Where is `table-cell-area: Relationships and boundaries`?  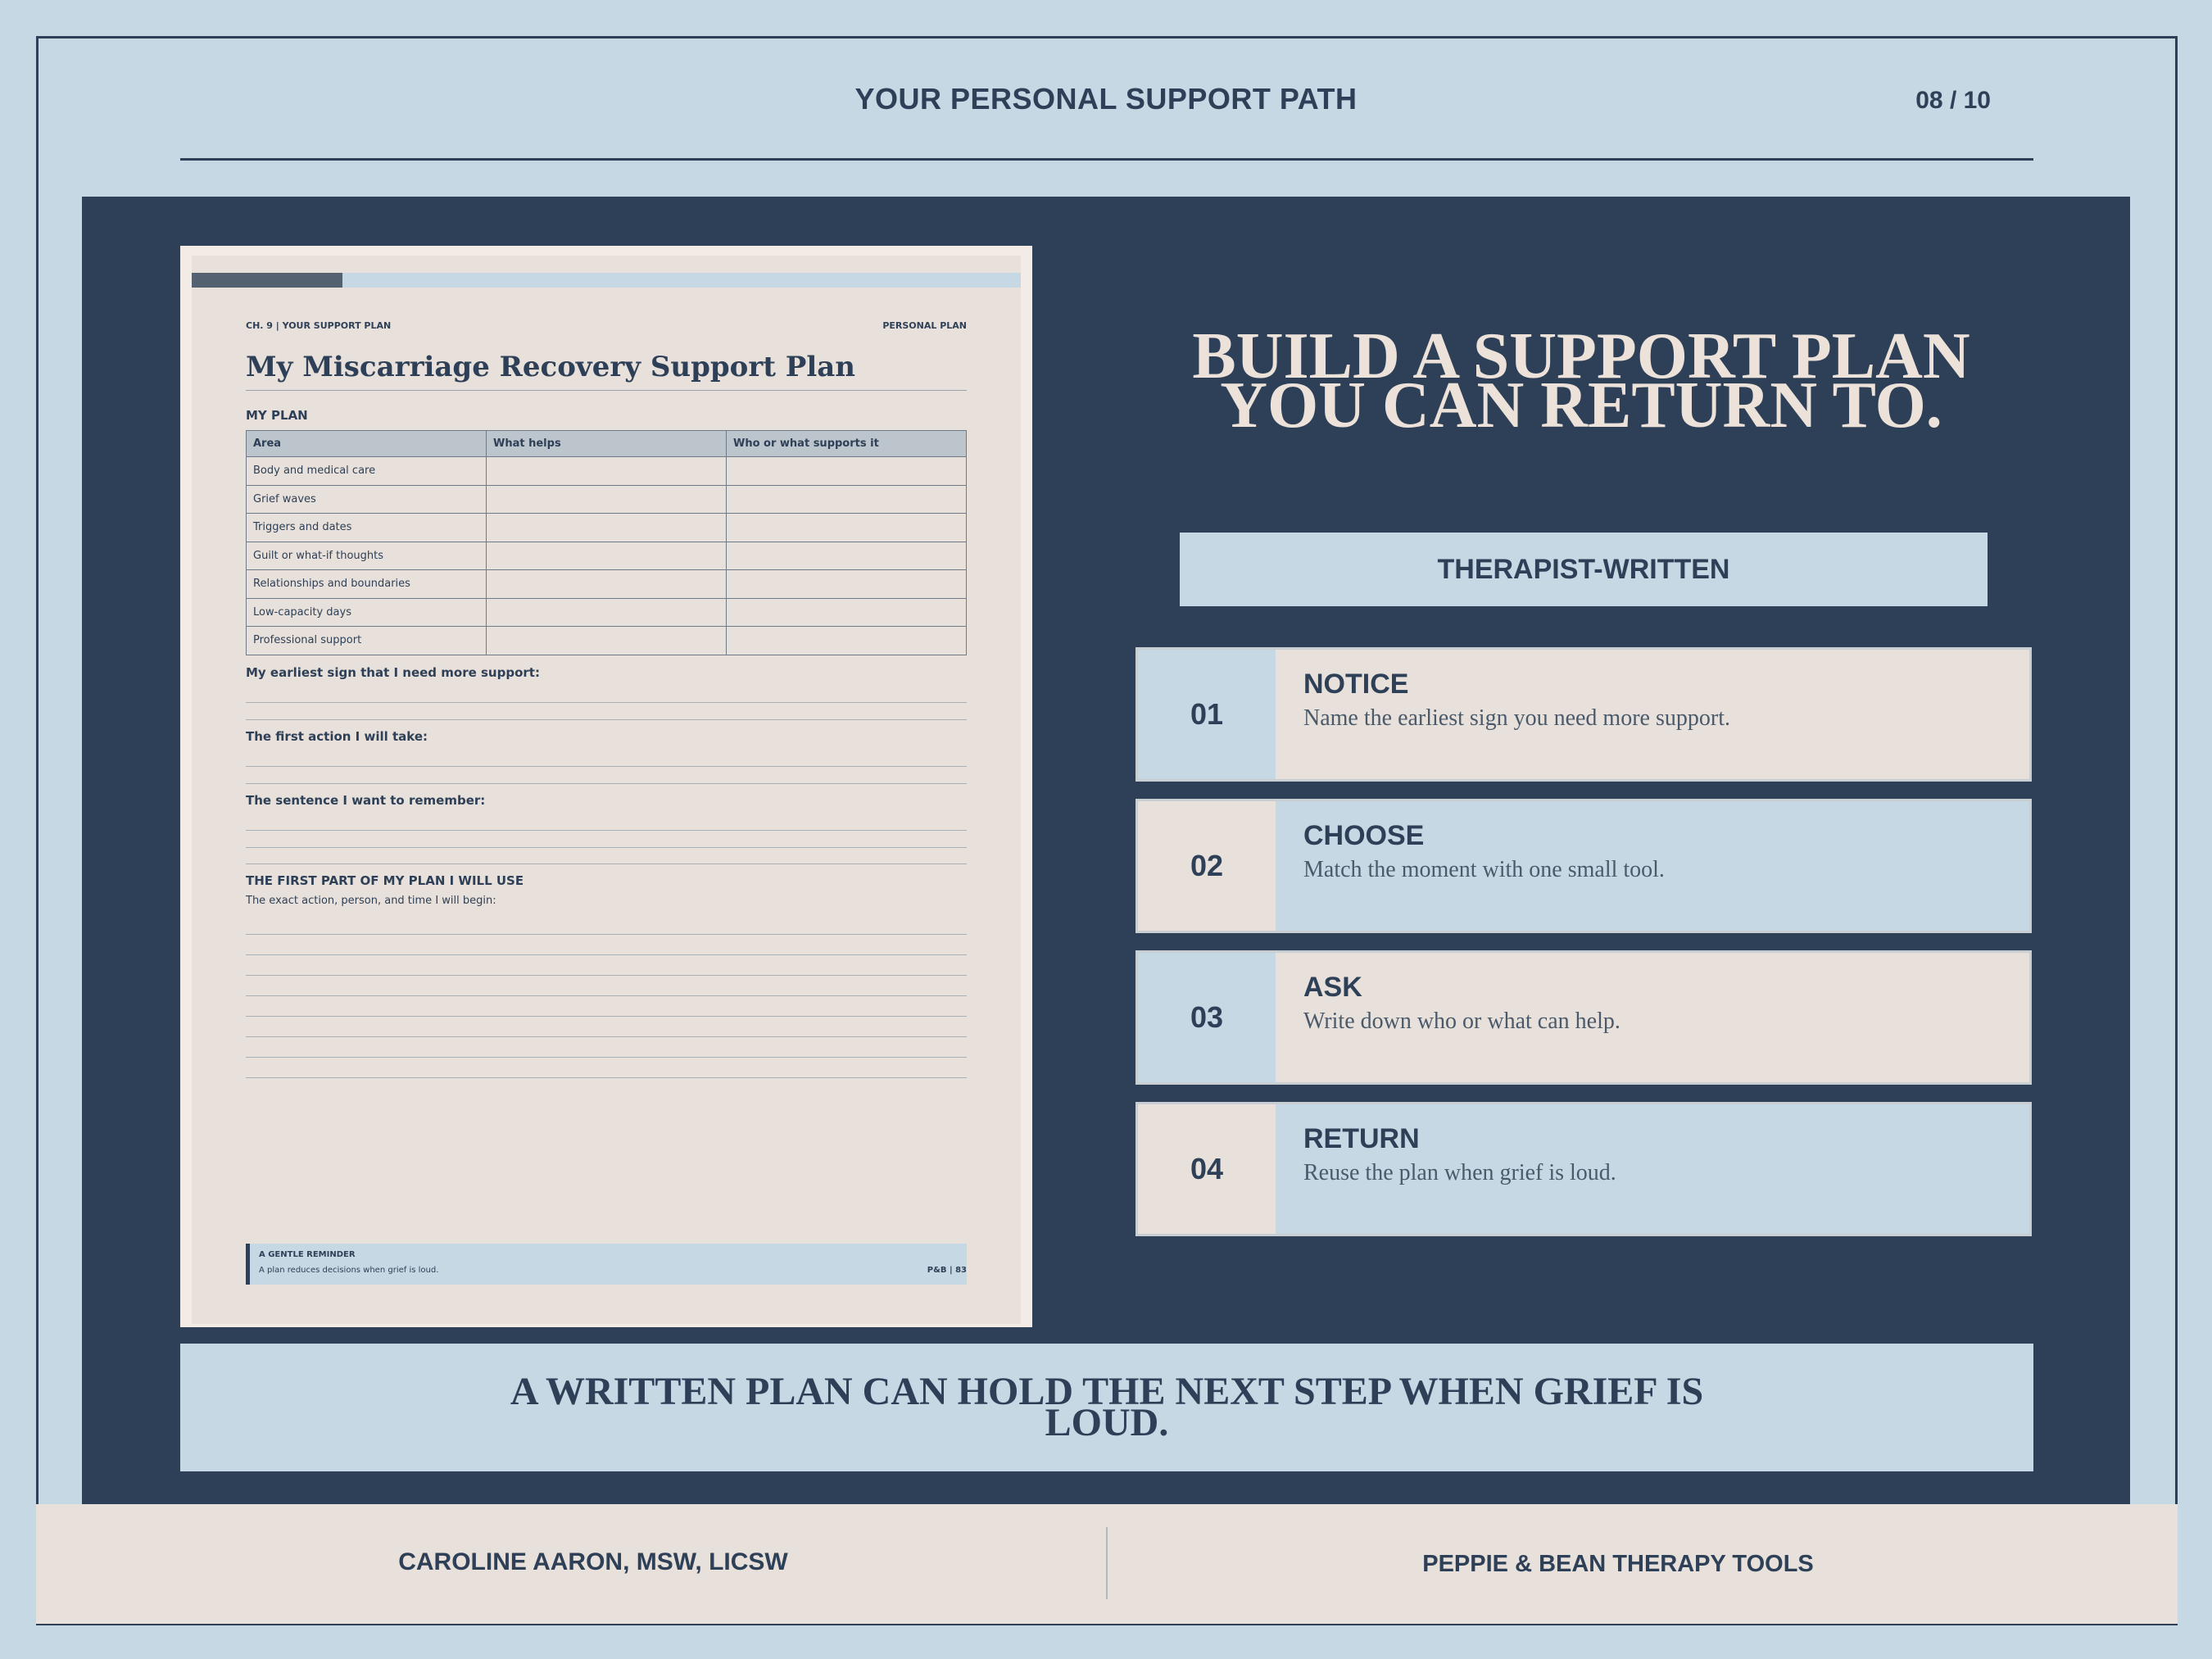 table-cell-area: Relationships and boundaries is located at coordinates (366, 584).